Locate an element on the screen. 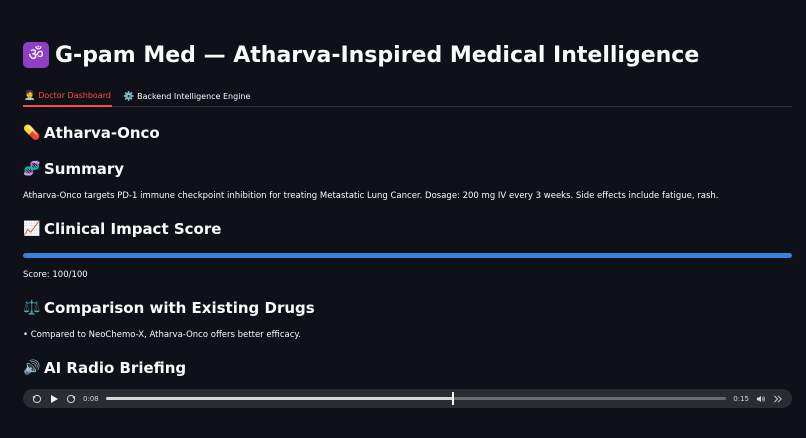  pill-icon: 💊 is located at coordinates (32, 133).